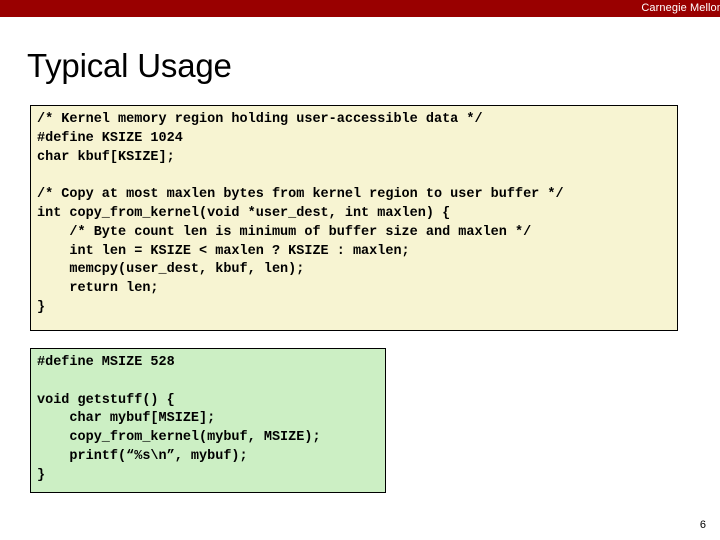 The width and height of the screenshot is (720, 540). What do you see at coordinates (106, 400) in the screenshot?
I see `code-line: void getstuff() {` at bounding box center [106, 400].